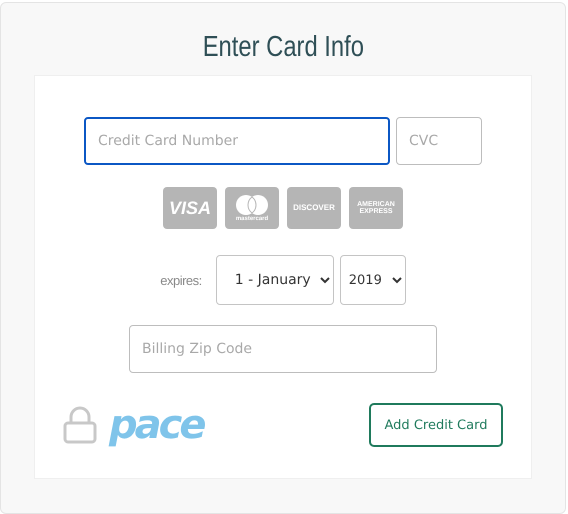  What do you see at coordinates (283, 48) in the screenshot?
I see `dialog-title: Enter Card Info` at bounding box center [283, 48].